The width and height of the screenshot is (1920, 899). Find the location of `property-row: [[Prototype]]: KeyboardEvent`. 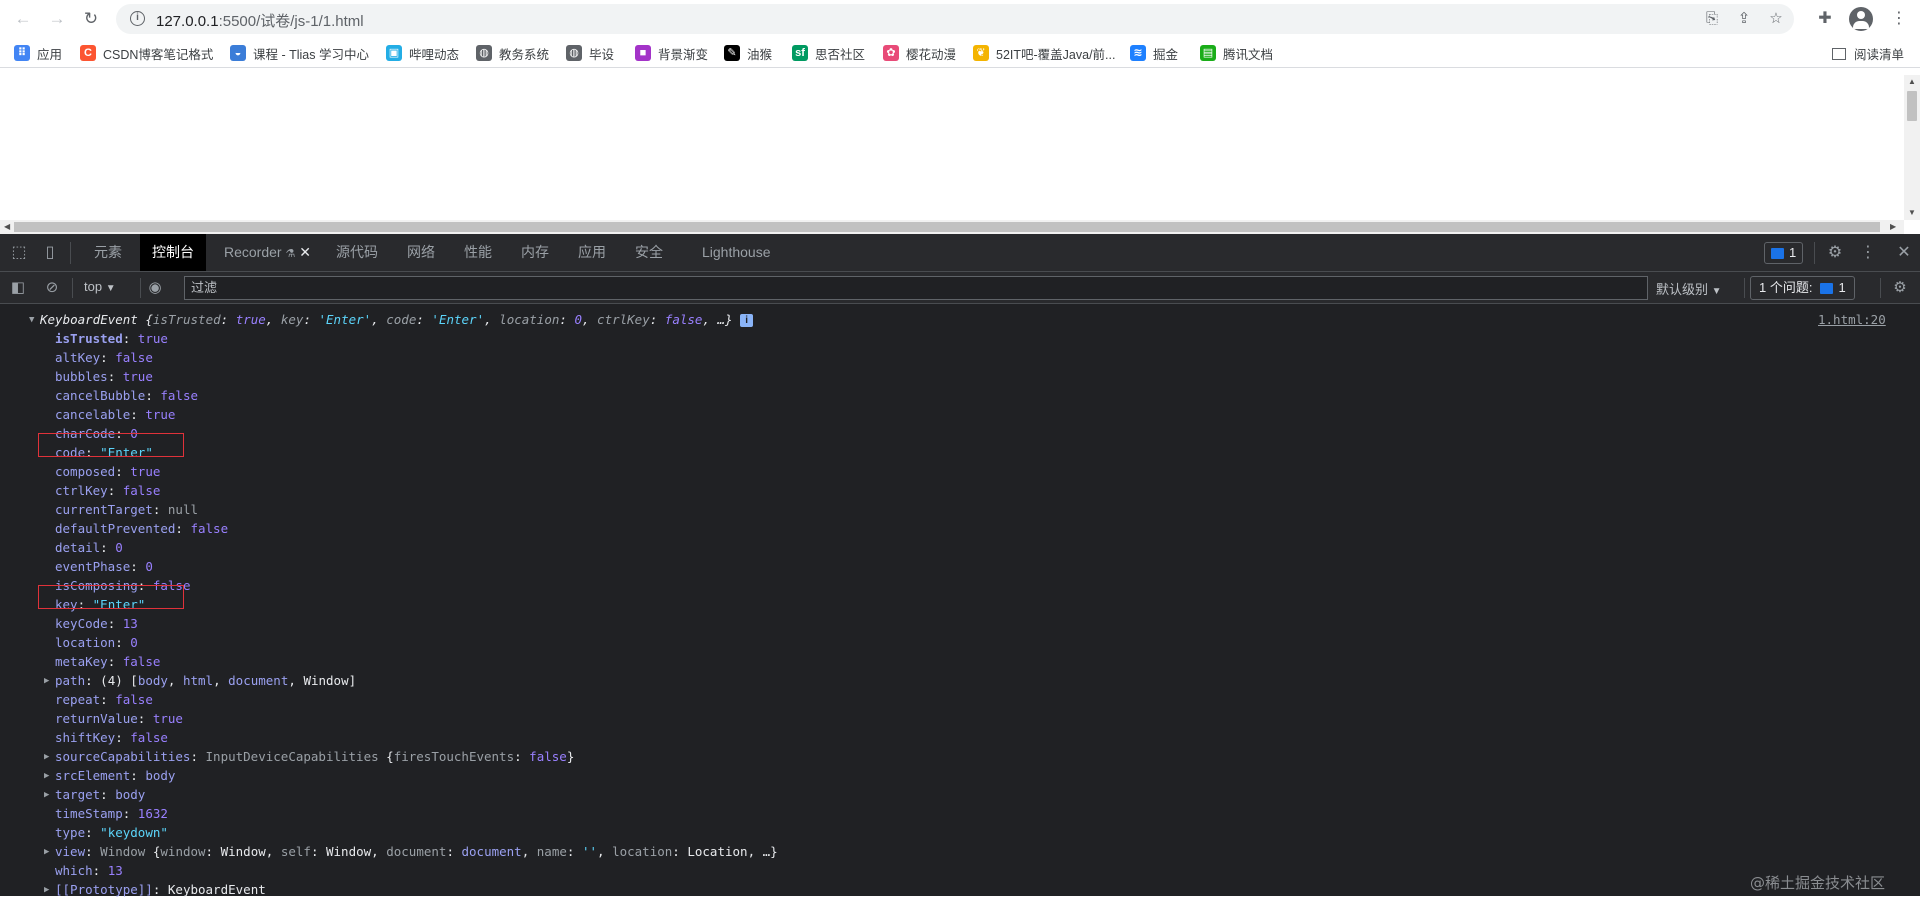

property-row: [[Prototype]]: KeyboardEvent is located at coordinates (160, 889).